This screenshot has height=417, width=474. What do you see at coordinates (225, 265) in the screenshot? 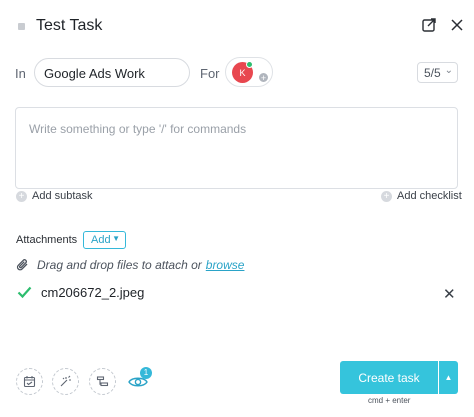
I see `browse-link: browse` at bounding box center [225, 265].